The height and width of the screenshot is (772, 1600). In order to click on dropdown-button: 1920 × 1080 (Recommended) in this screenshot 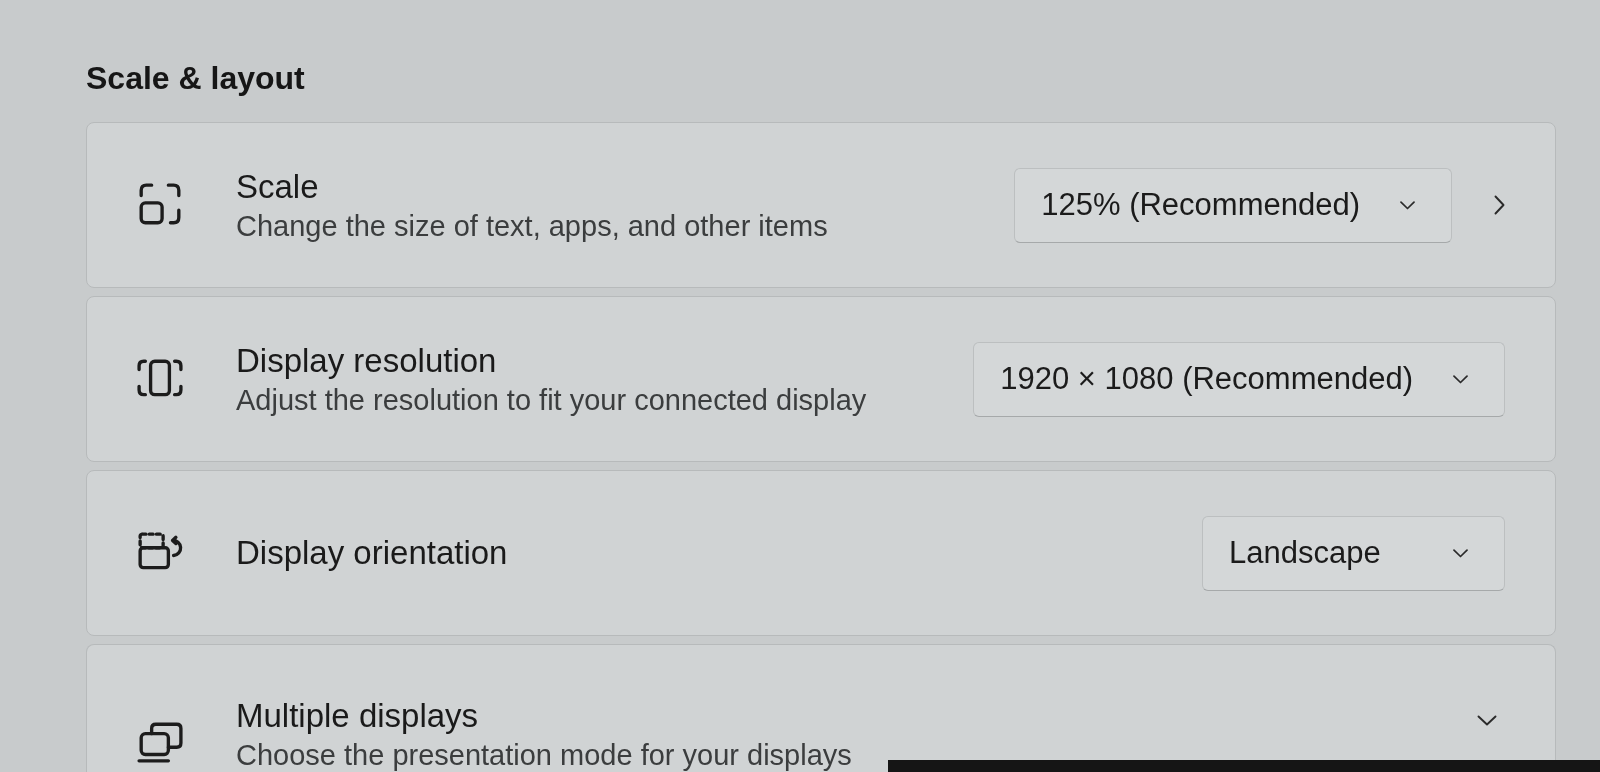, I will do `click(1239, 379)`.